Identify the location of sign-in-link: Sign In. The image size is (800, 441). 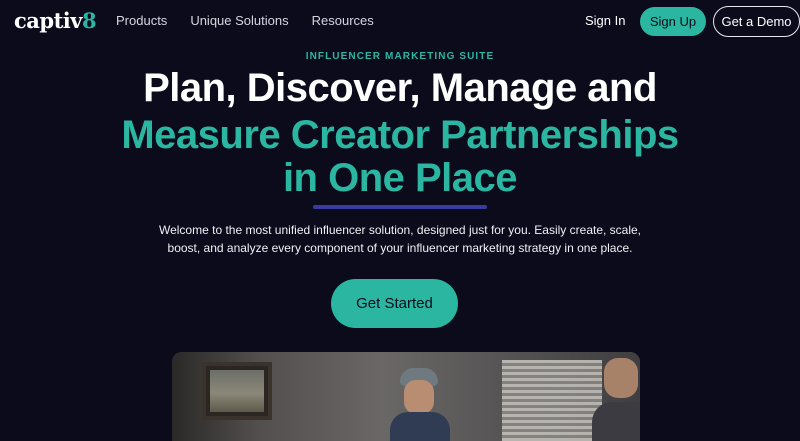
(605, 20).